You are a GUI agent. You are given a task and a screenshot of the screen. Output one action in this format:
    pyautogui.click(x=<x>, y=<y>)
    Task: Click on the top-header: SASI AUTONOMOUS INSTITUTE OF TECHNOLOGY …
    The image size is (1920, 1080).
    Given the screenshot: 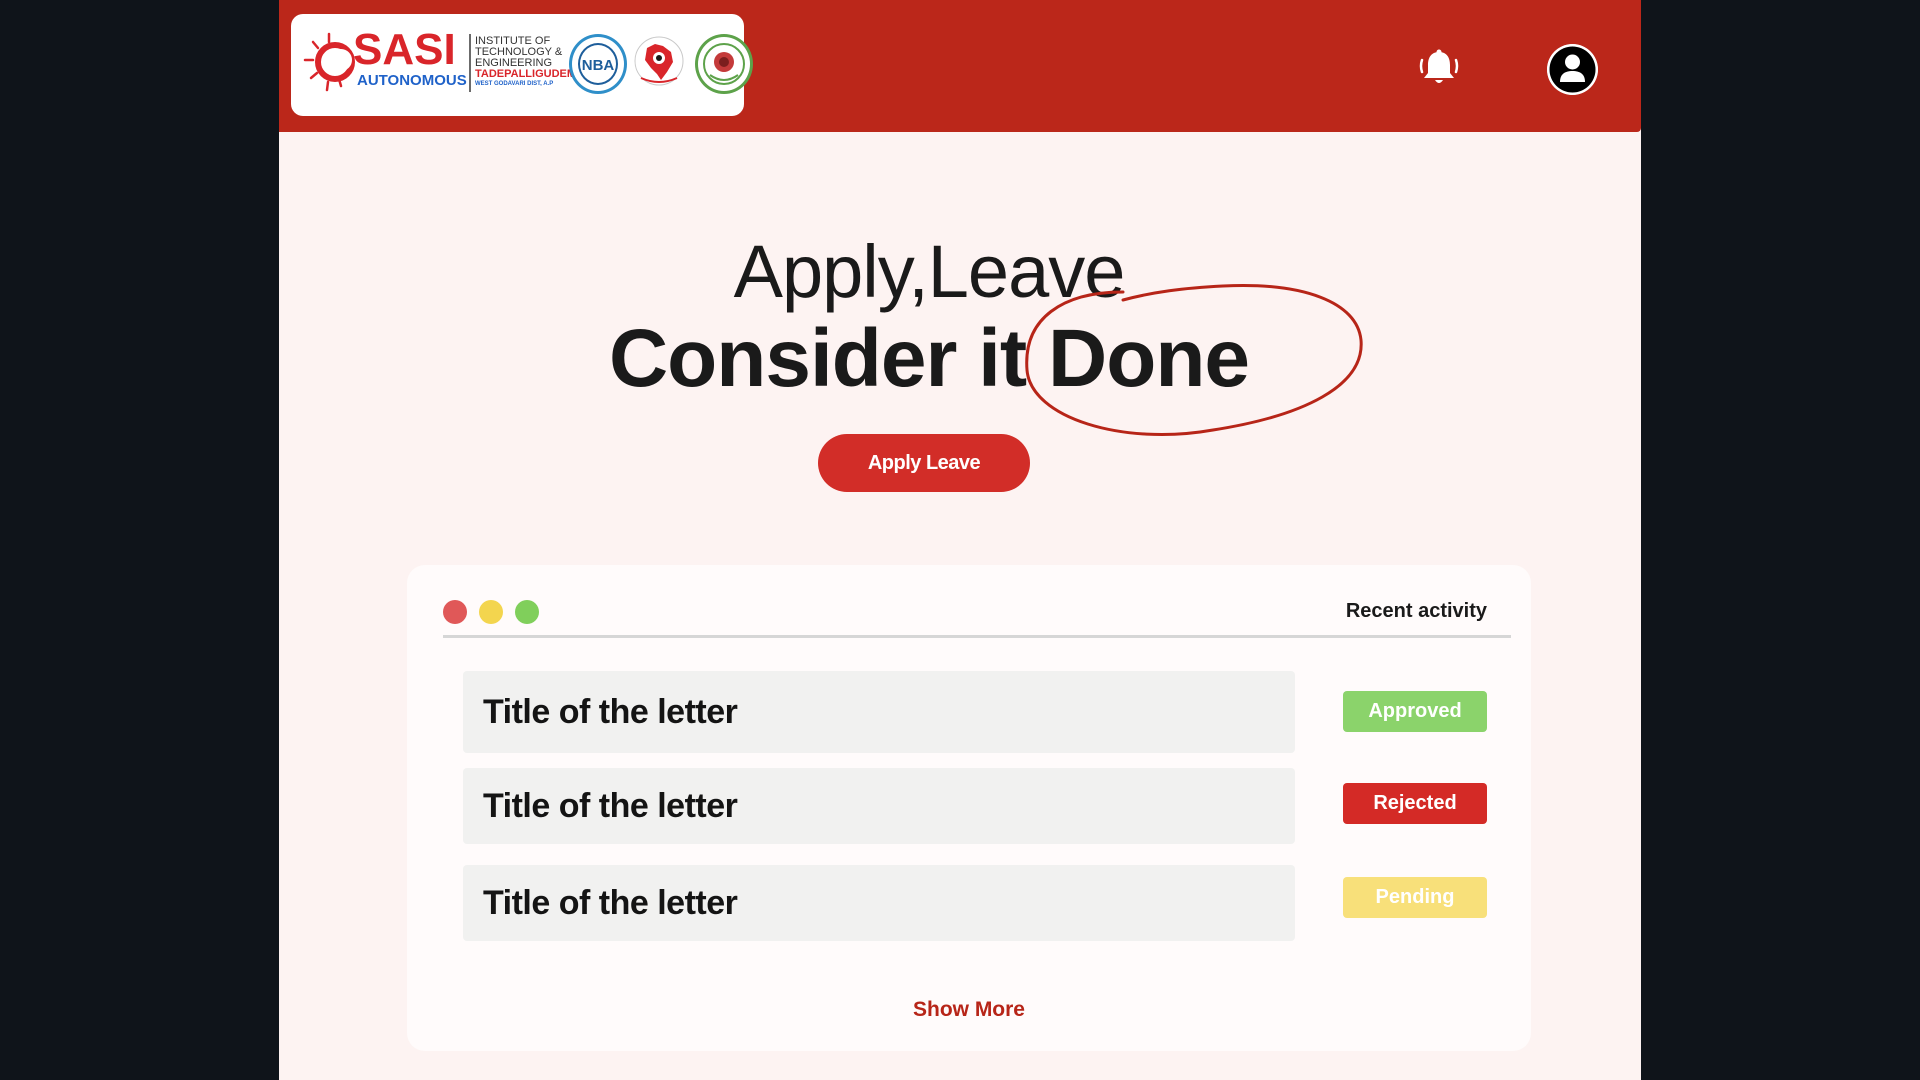 What is the action you would take?
    pyautogui.click(x=960, y=66)
    